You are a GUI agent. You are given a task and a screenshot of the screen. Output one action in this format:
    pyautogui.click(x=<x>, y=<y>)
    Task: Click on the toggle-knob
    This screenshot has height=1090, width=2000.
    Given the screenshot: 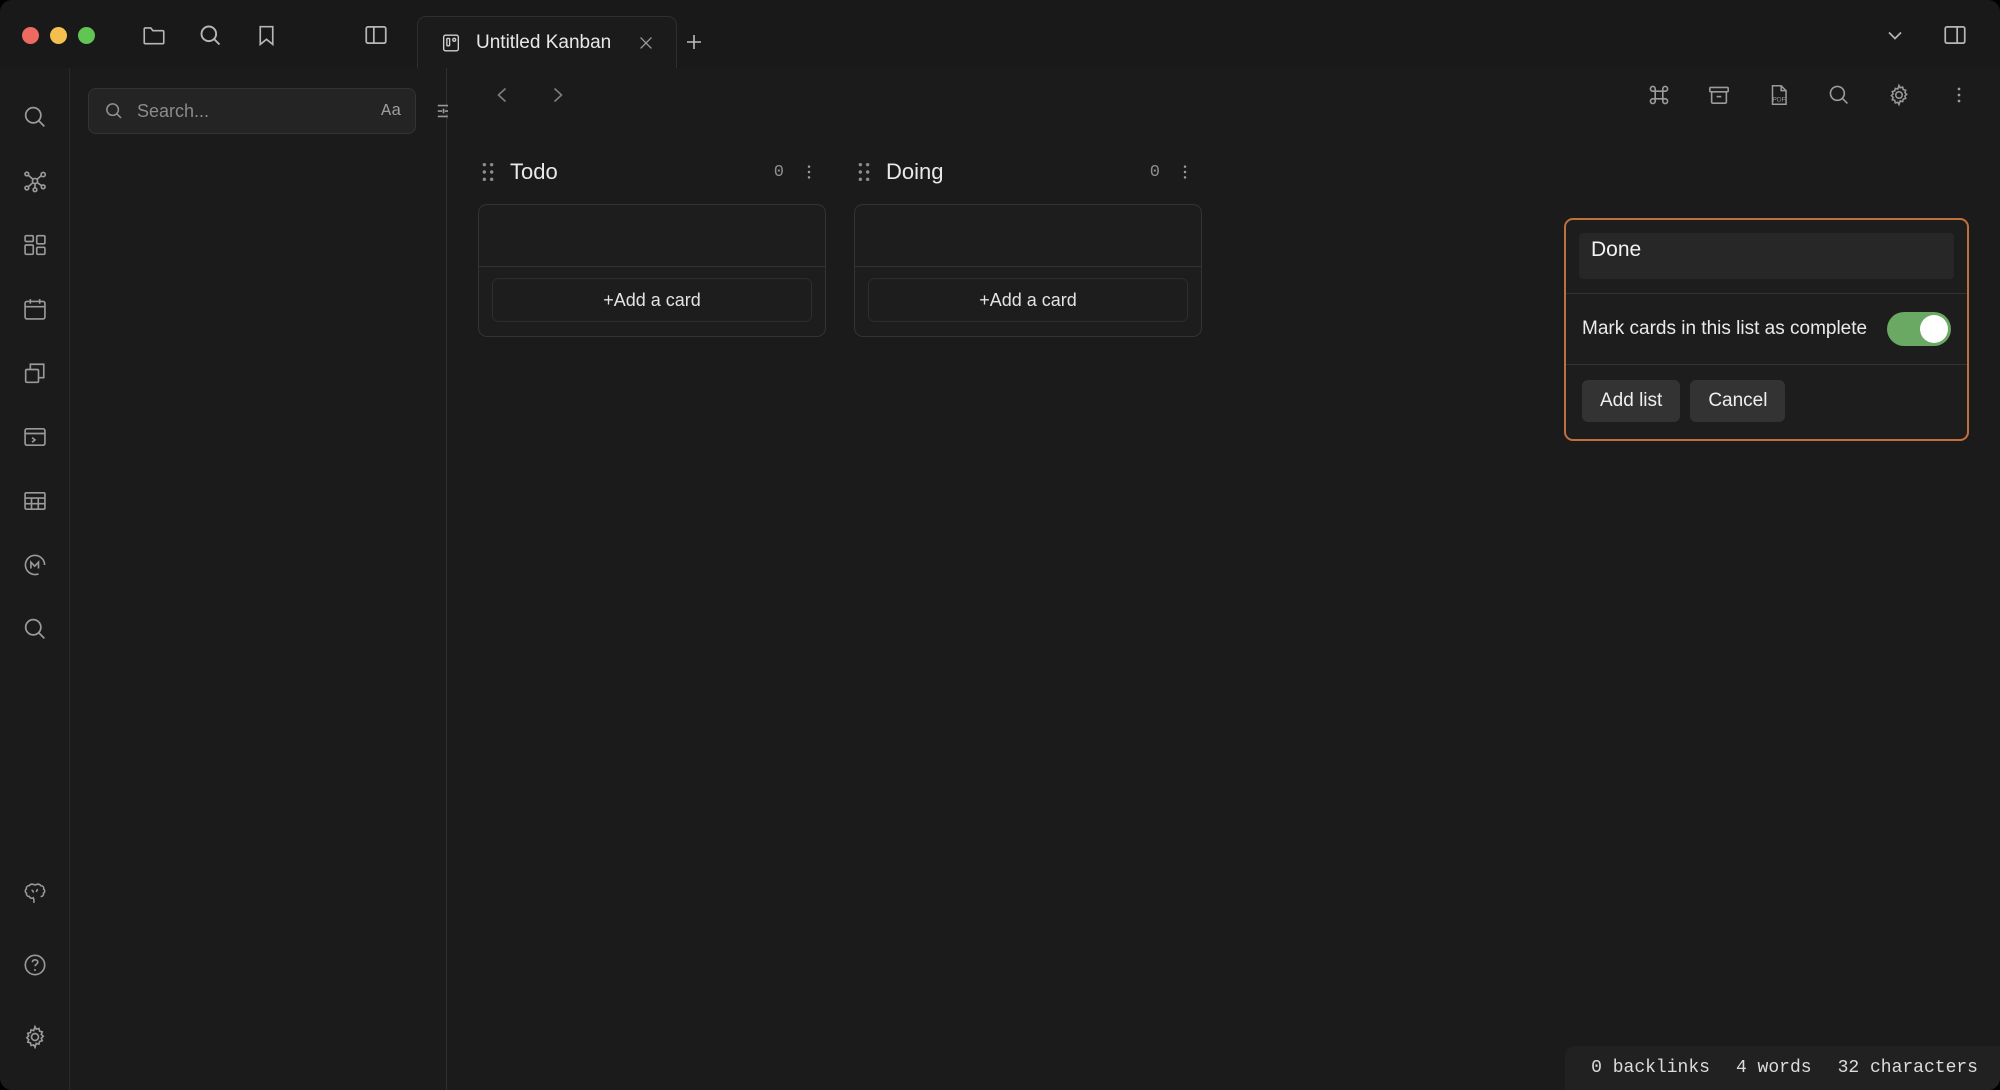 What is the action you would take?
    pyautogui.click(x=1934, y=329)
    